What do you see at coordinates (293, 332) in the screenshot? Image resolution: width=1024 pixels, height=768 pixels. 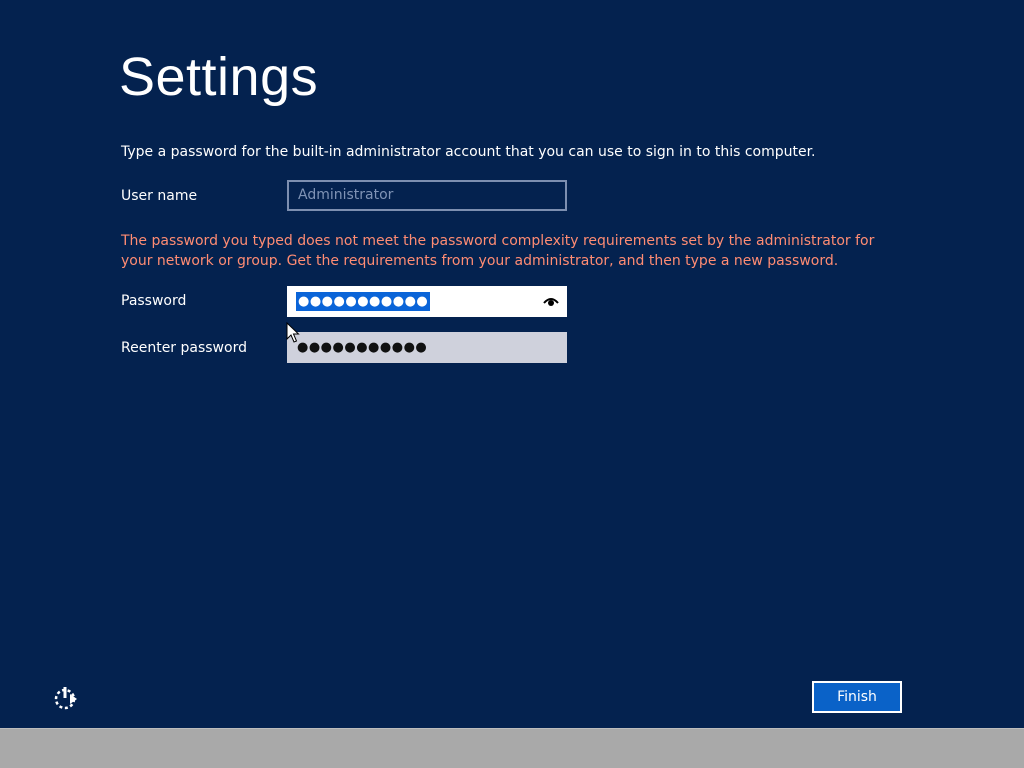 I see `mouse-cursor-icon` at bounding box center [293, 332].